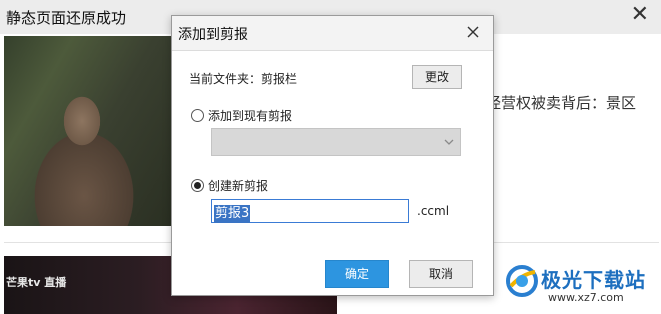 The image size is (661, 314). What do you see at coordinates (250, 115) in the screenshot?
I see `radio-existing-label: 添加到现有剪报` at bounding box center [250, 115].